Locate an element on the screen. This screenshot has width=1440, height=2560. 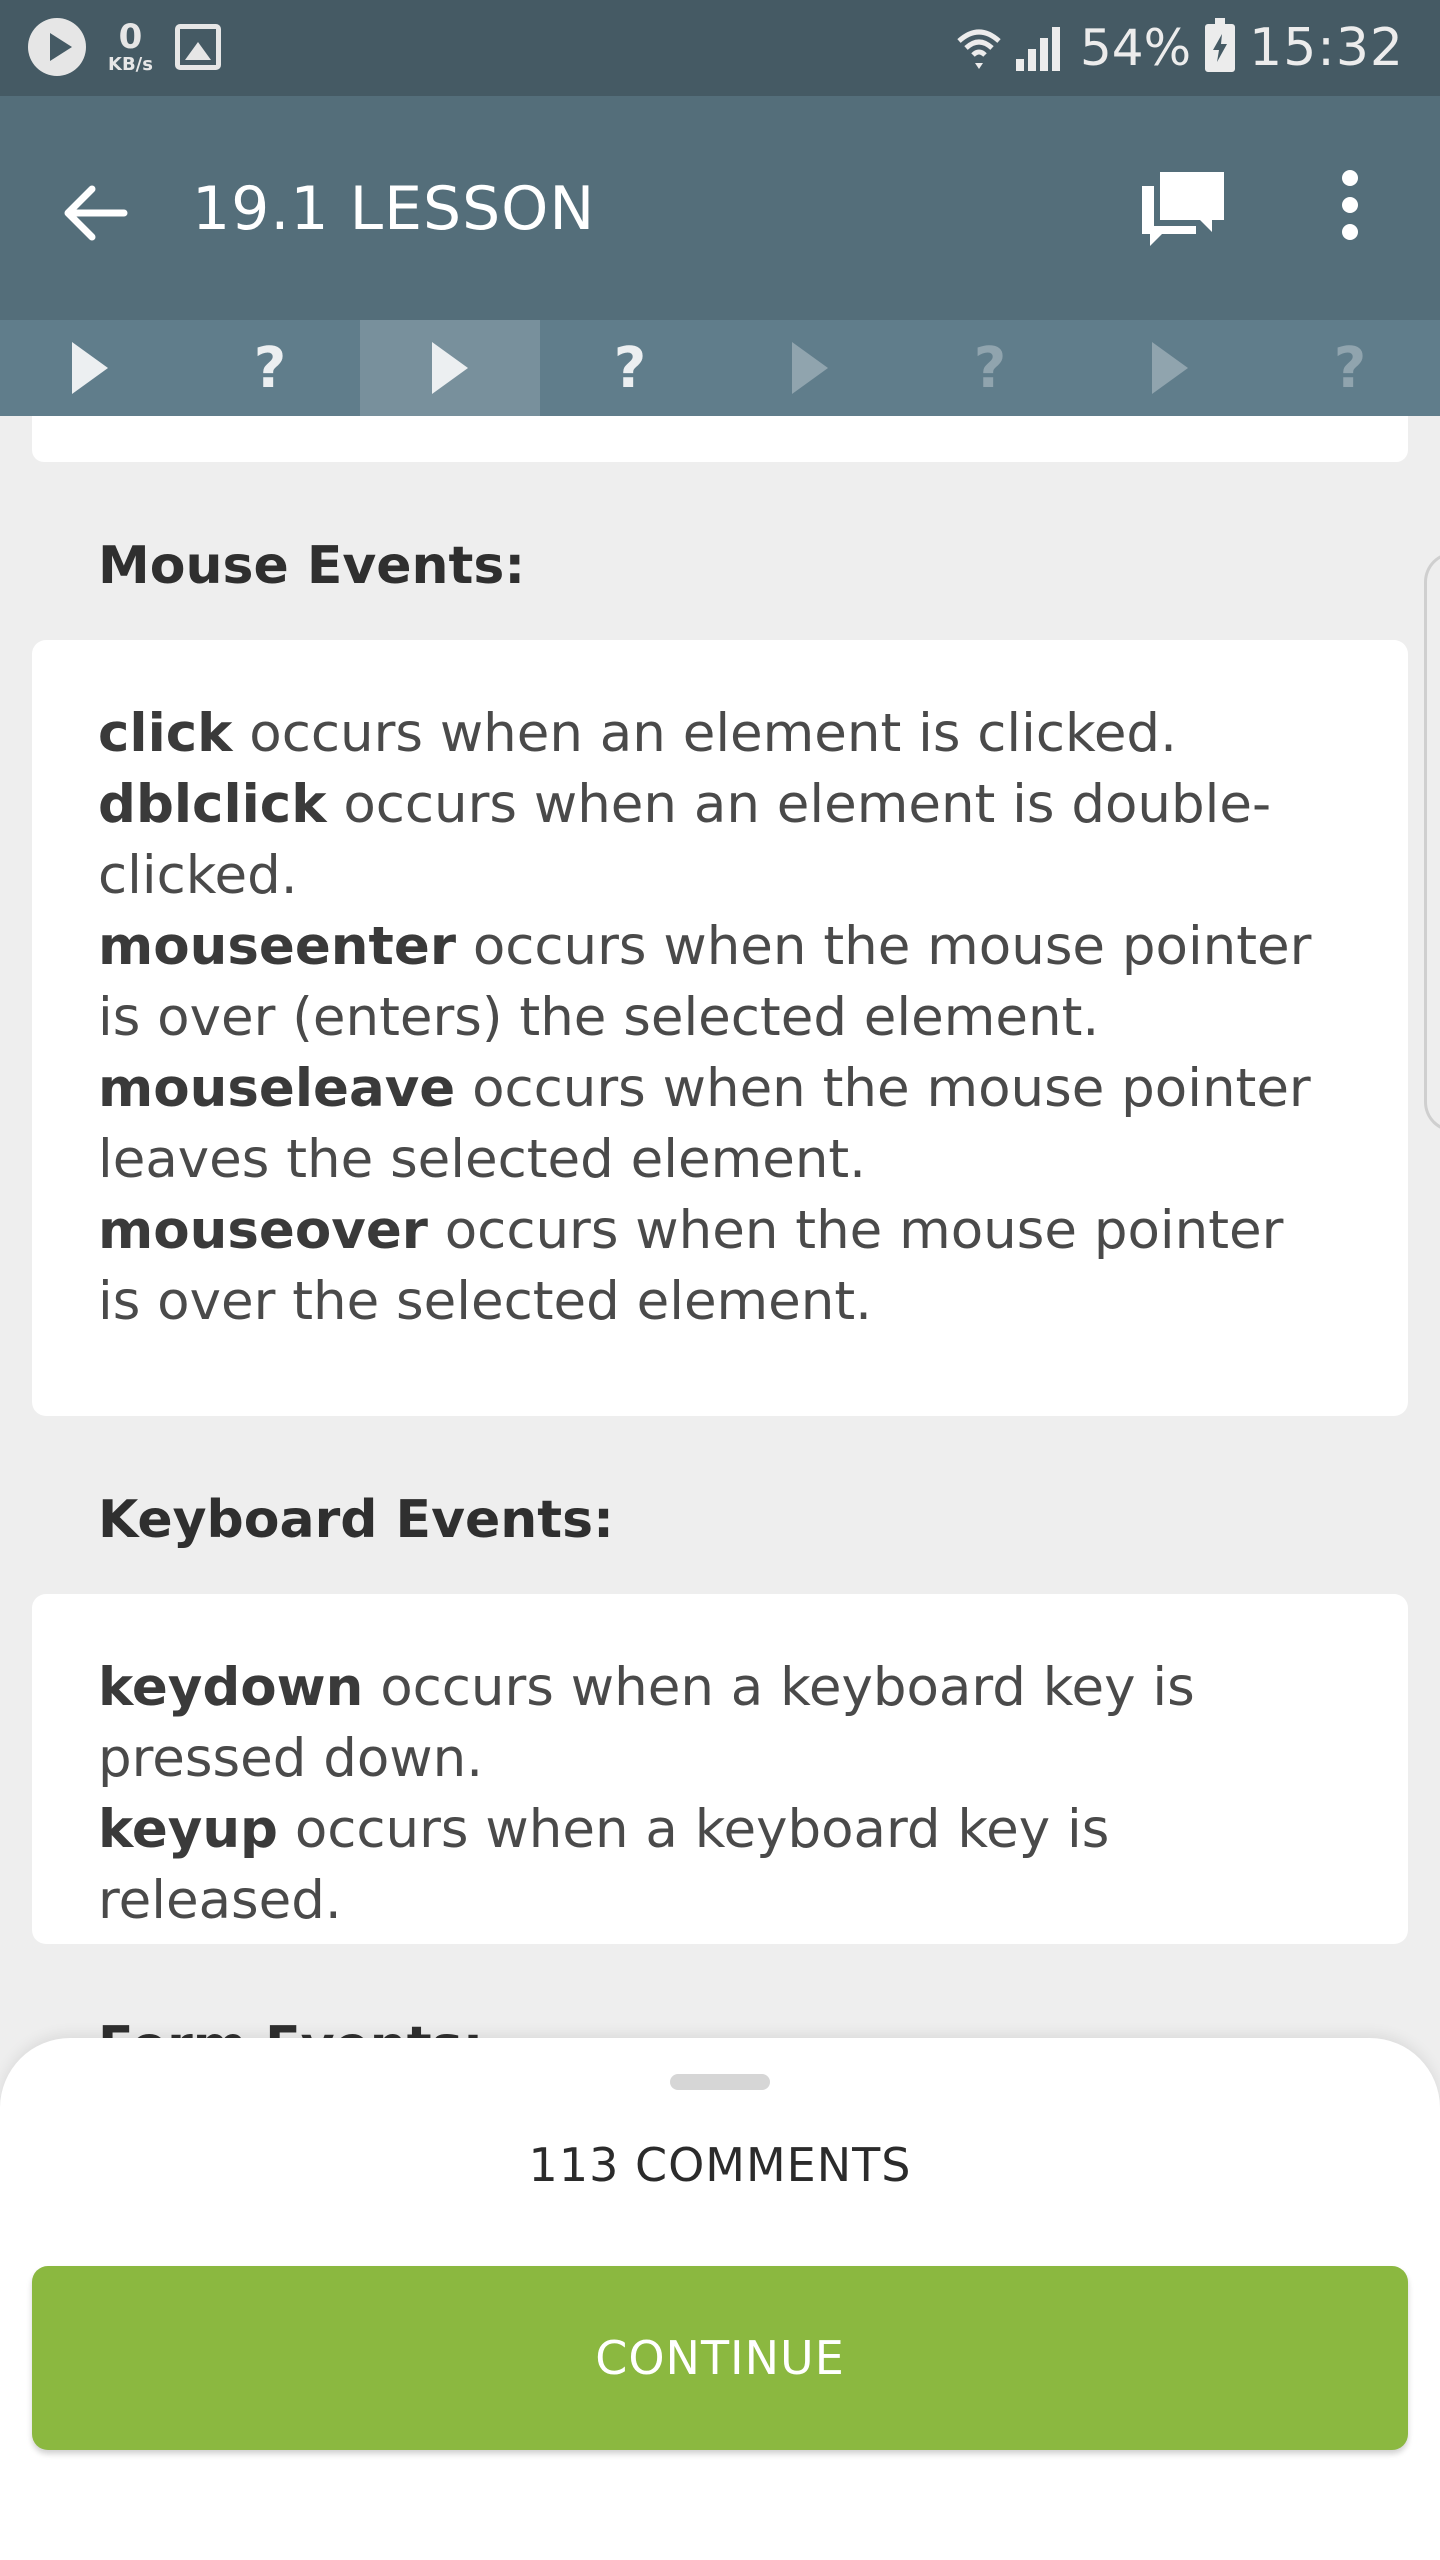
step-6-quiz-locked: ? is located at coordinates (990, 368).